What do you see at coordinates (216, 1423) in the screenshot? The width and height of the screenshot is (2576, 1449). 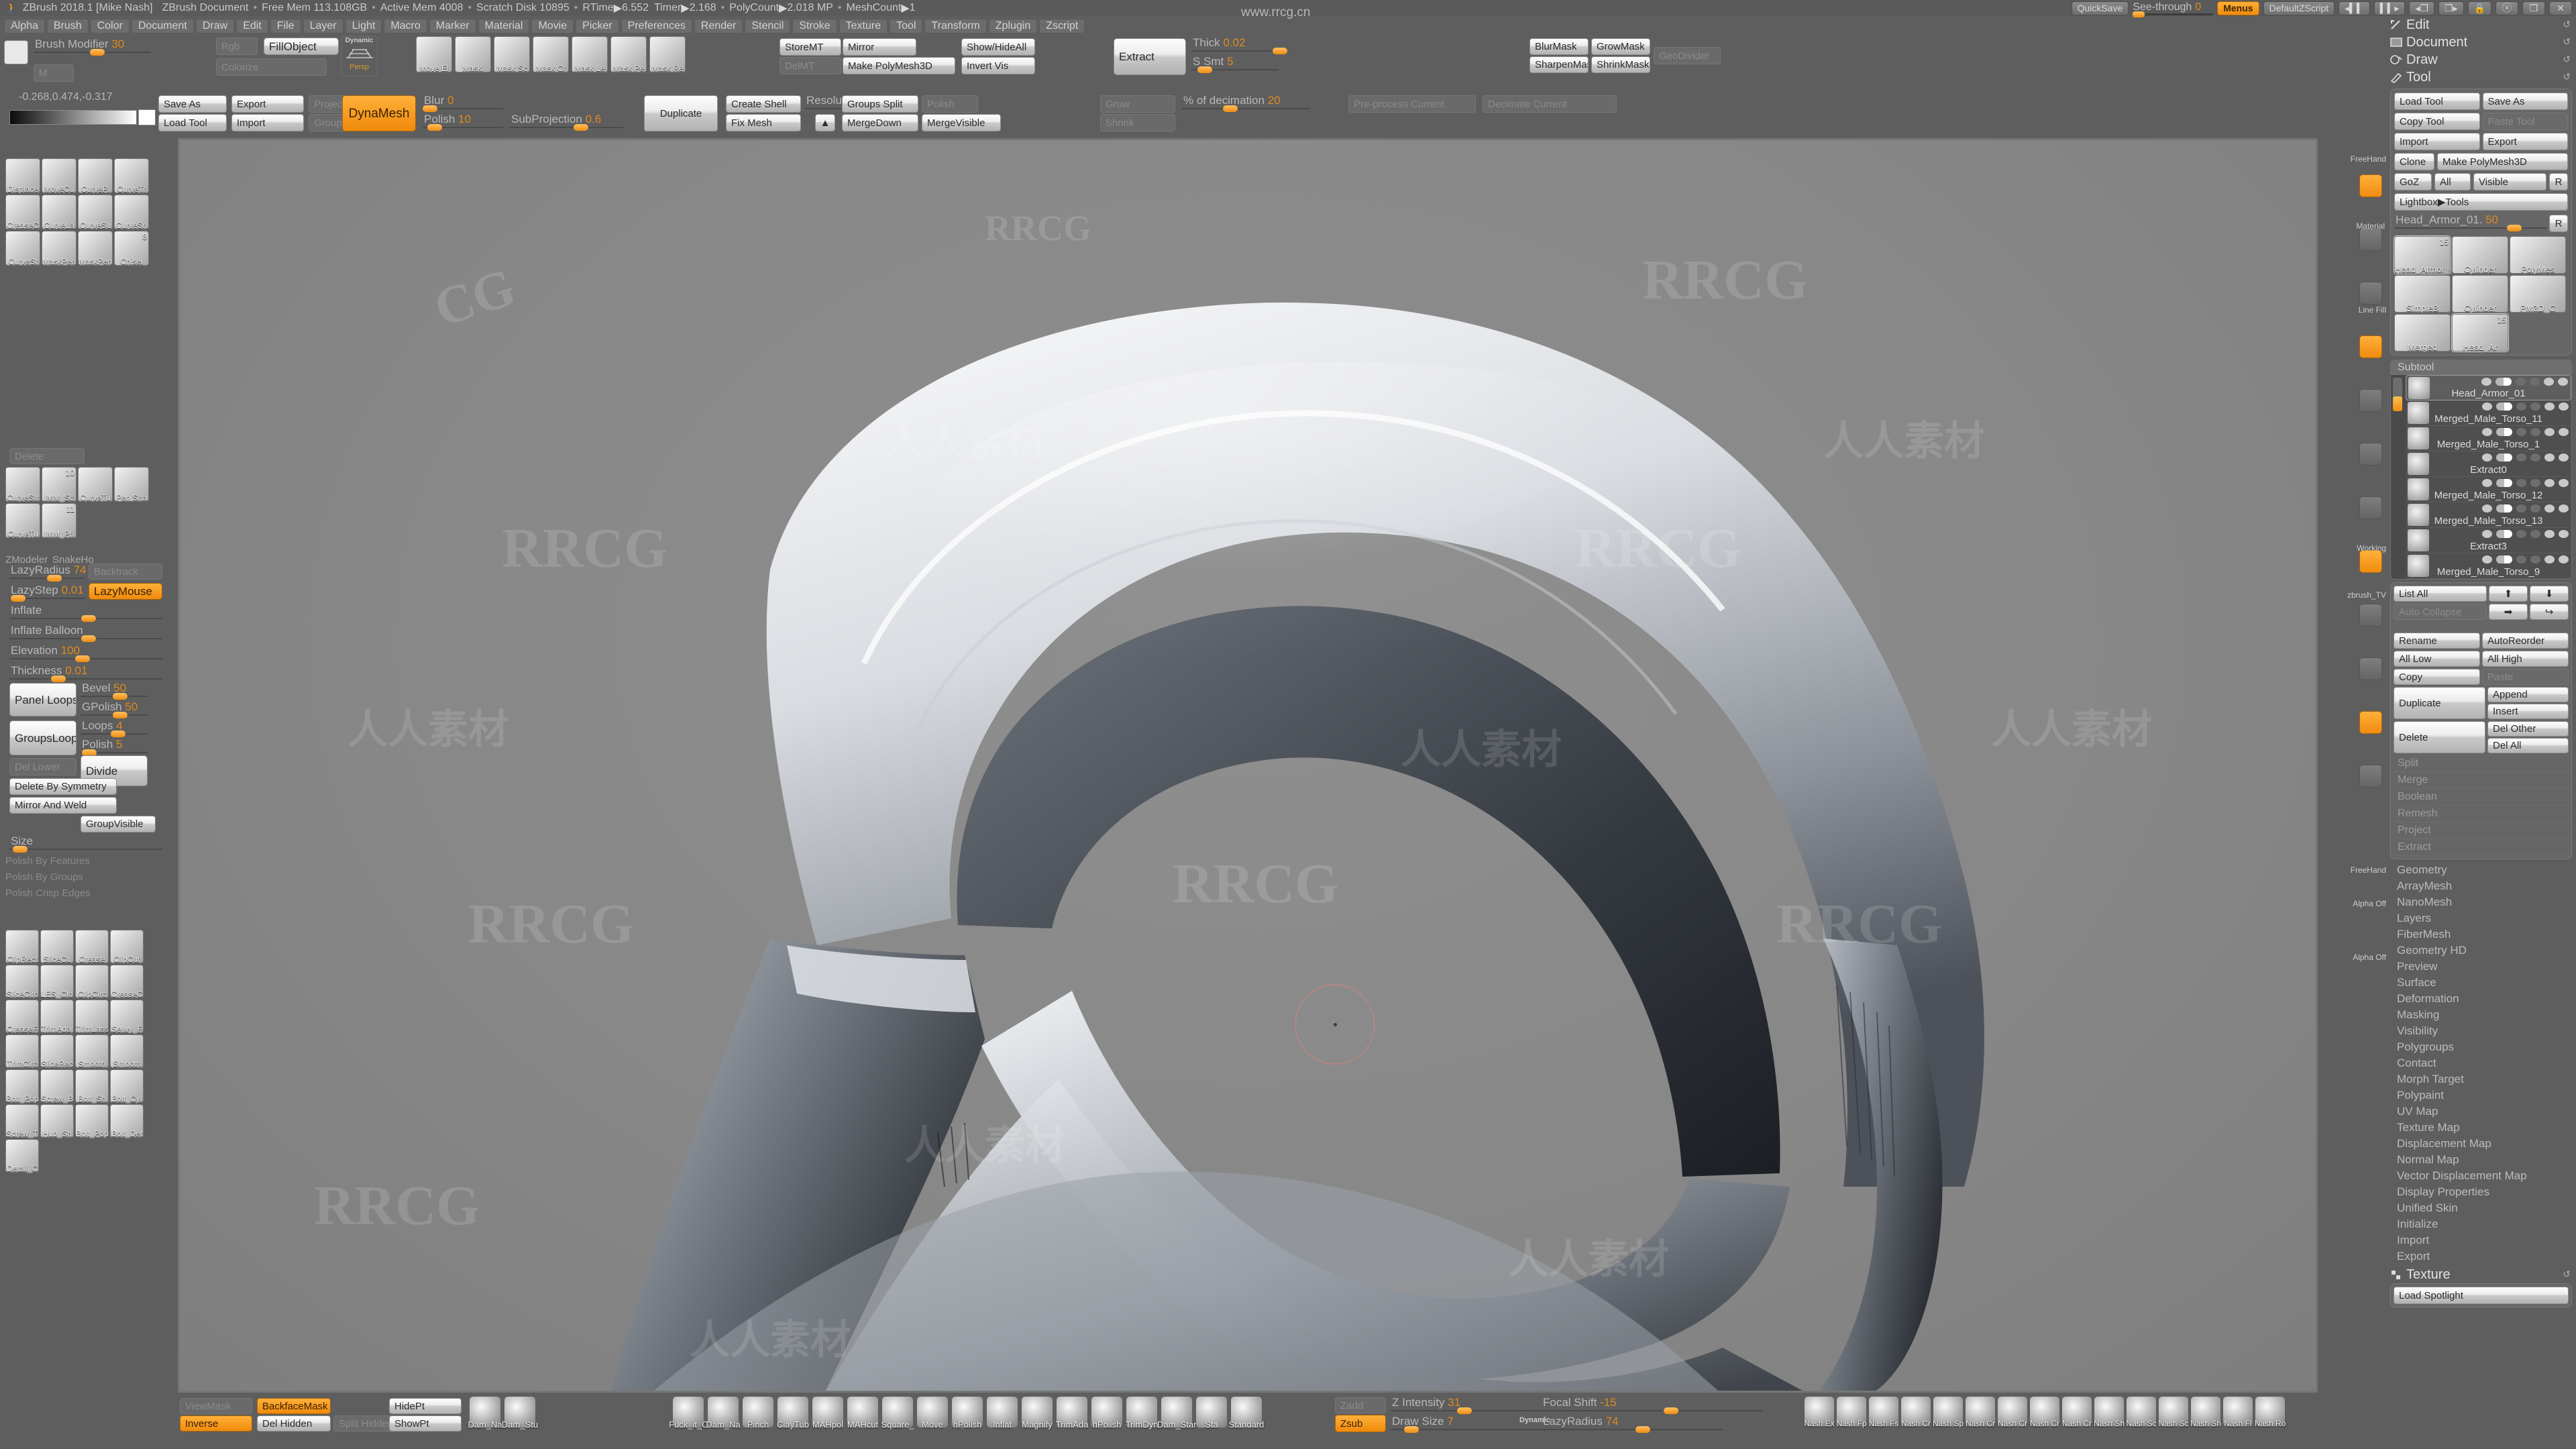 I see `inverse-button: Inverse` at bounding box center [216, 1423].